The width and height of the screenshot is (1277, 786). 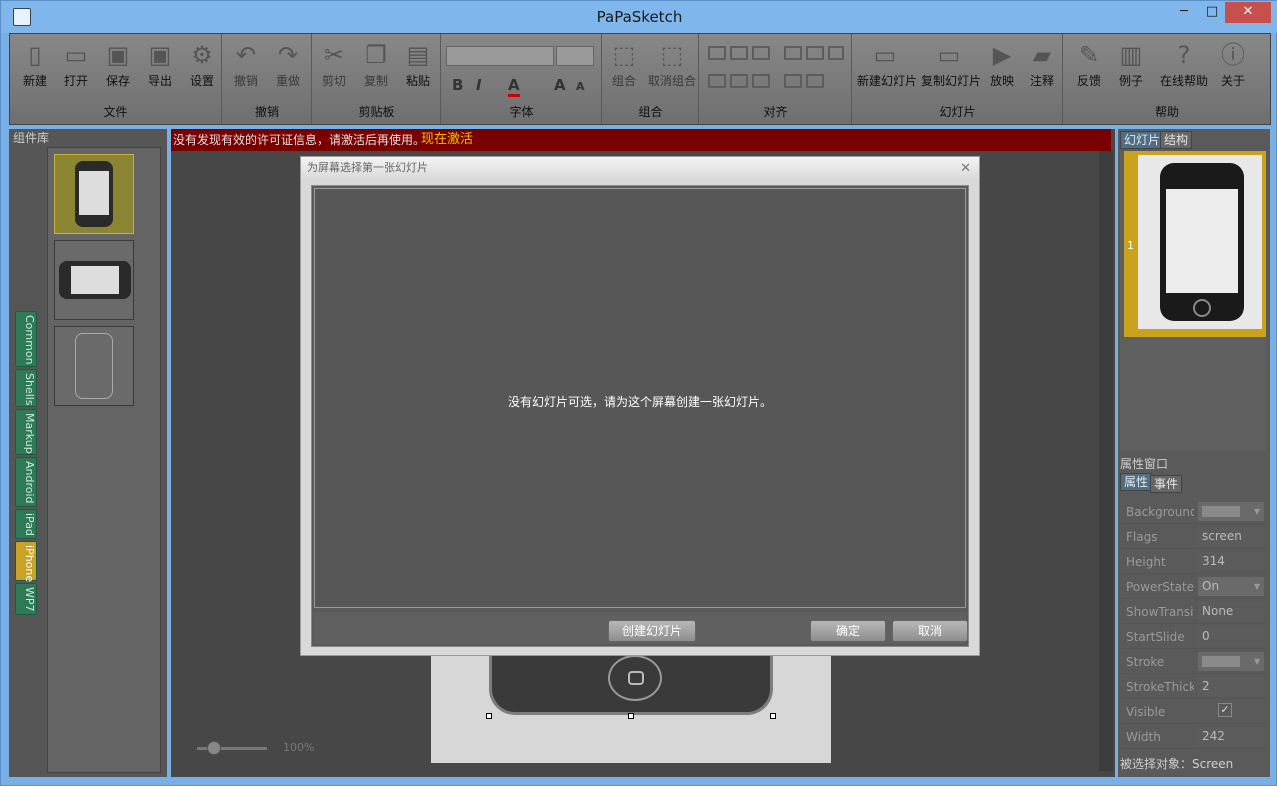 I want to click on annotate-button: ▰ 注释, so click(x=1042, y=63).